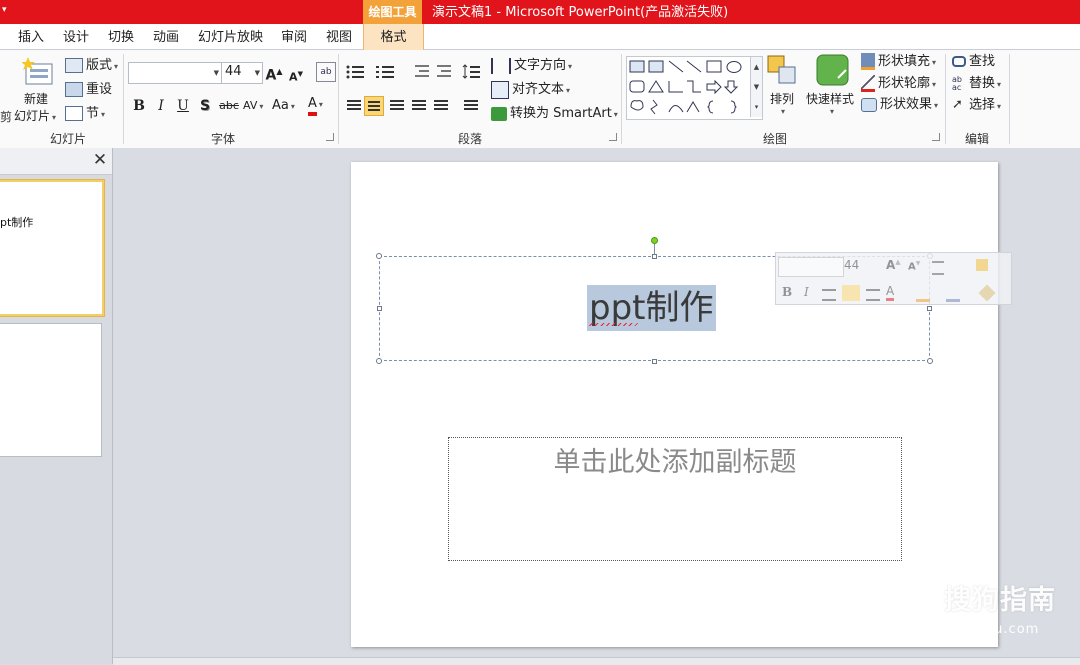  I want to click on mini-align-center-icon, so click(851, 293).